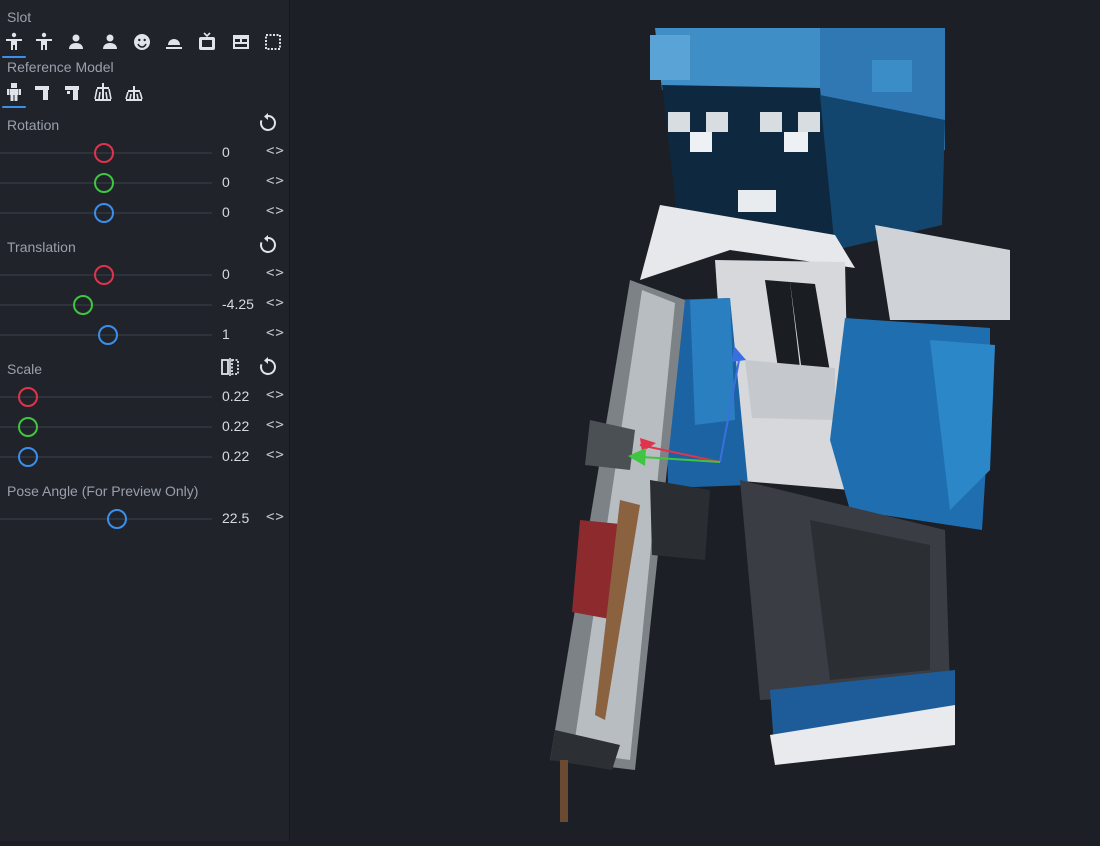 Image resolution: width=1100 pixels, height=846 pixels. I want to click on scale-y-slider: 0.22 <>, so click(144, 427).